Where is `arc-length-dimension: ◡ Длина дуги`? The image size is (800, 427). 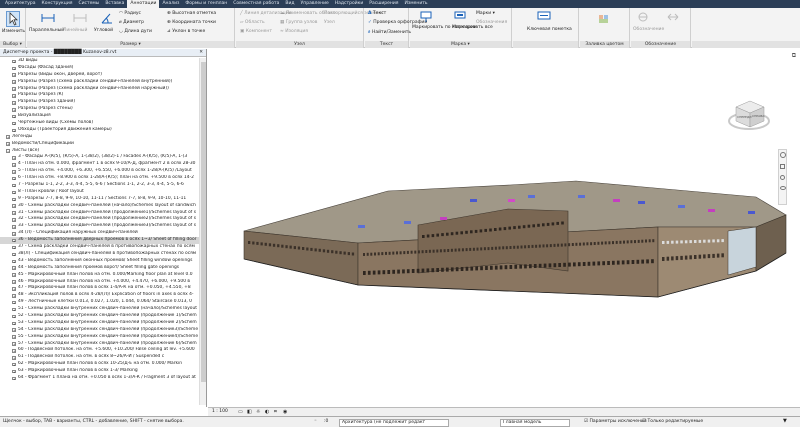 arc-length-dimension: ◡ Длина дуги is located at coordinates (135, 31).